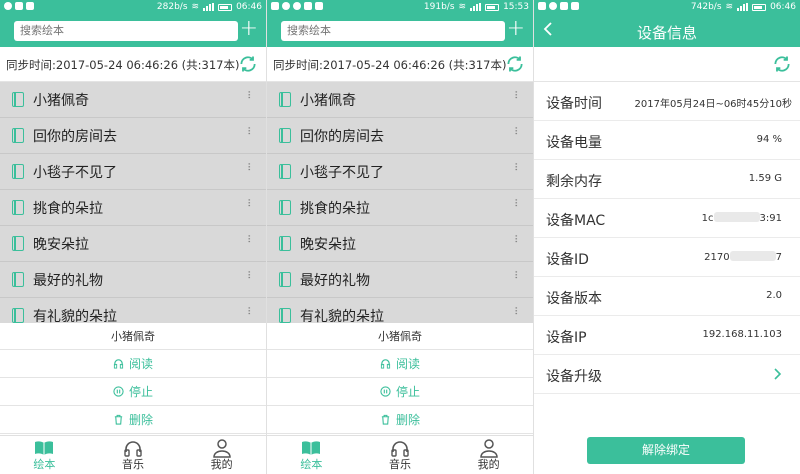 Image resolution: width=800 pixels, height=474 pixels. Describe the element at coordinates (133, 464) in the screenshot. I see `tab-label: 音乐` at that location.